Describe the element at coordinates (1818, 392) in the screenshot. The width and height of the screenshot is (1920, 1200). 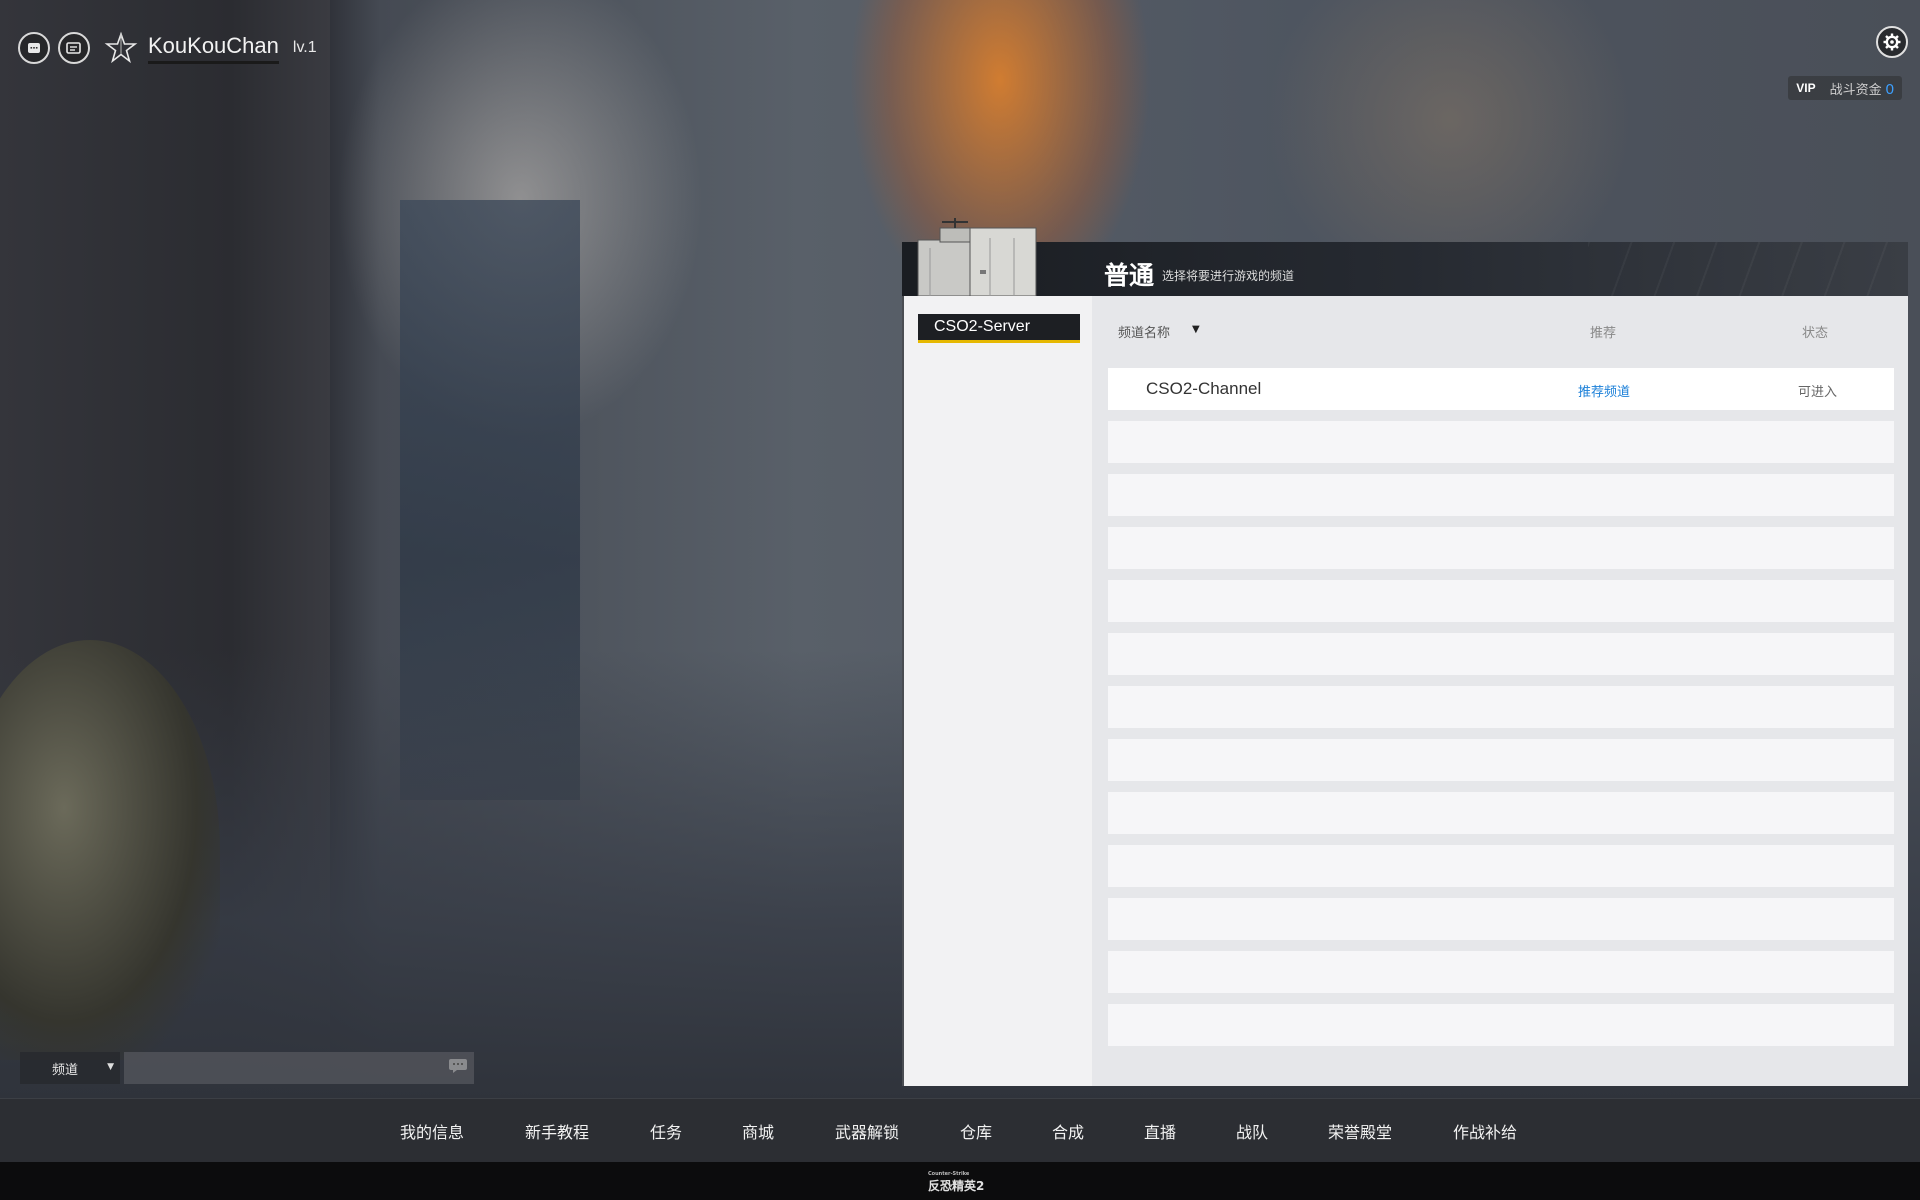
I see `channel-status: 可进入` at that location.